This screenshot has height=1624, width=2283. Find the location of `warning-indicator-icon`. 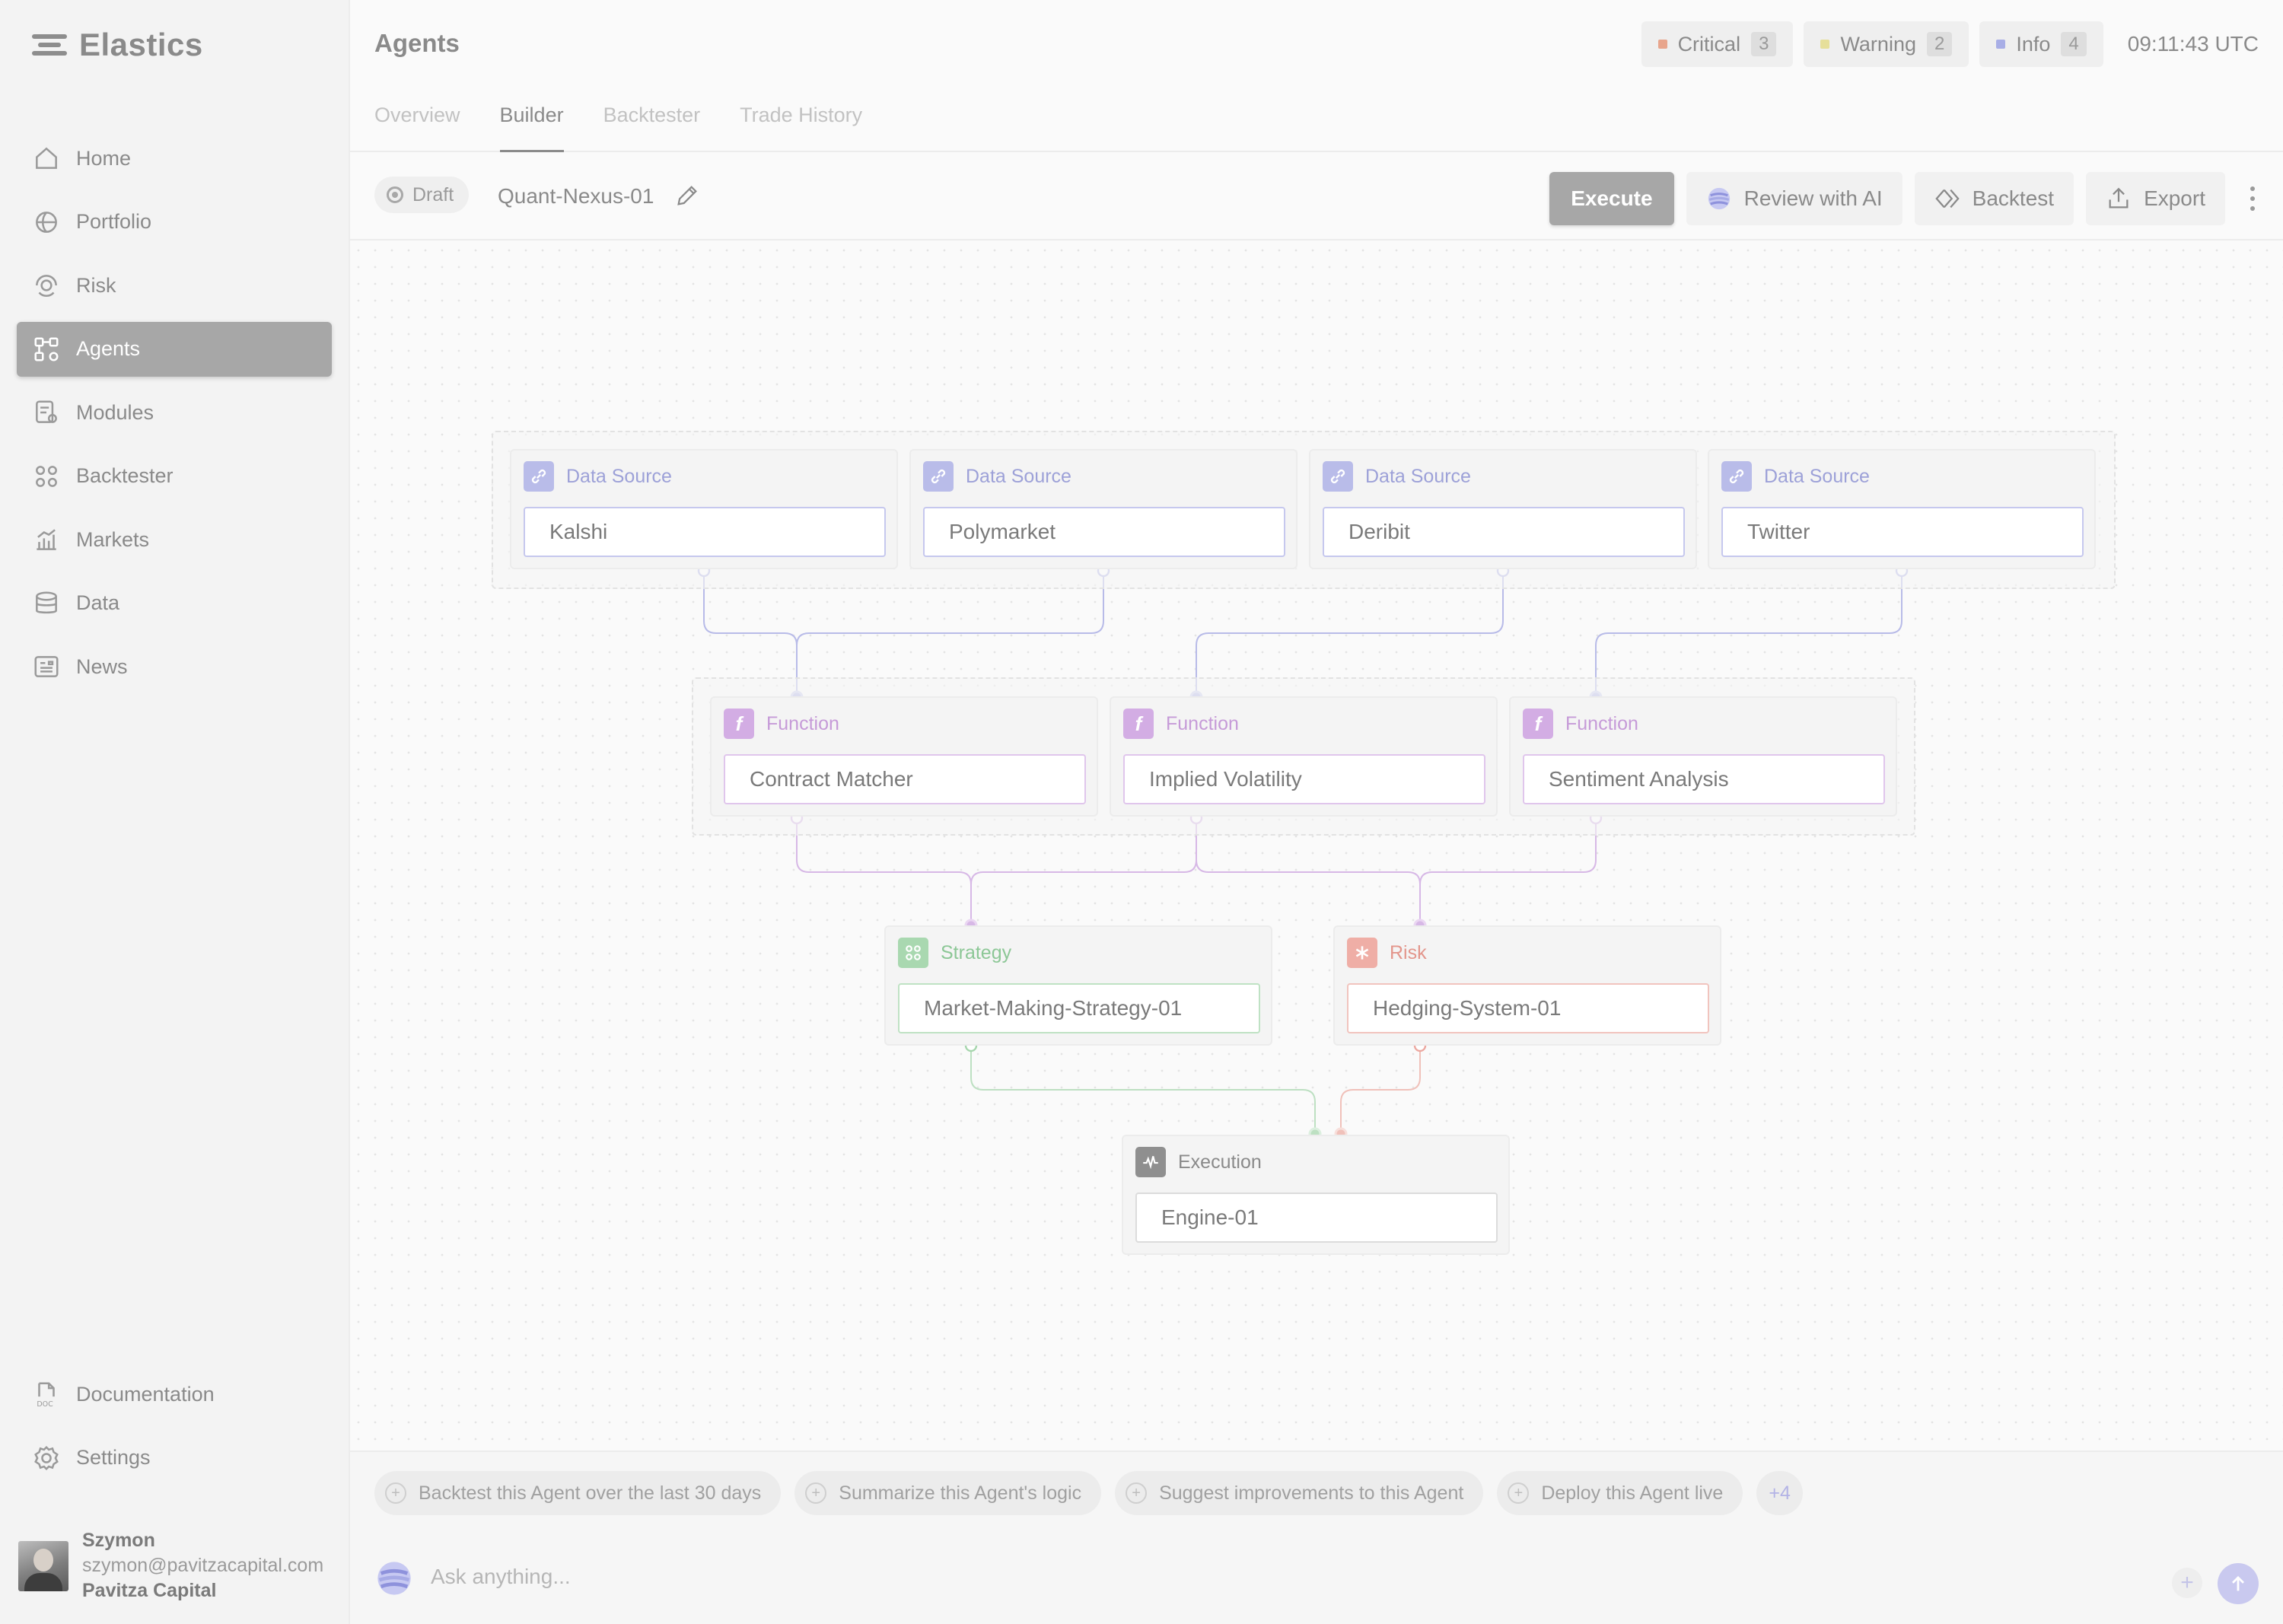

warning-indicator-icon is located at coordinates (1825, 44).